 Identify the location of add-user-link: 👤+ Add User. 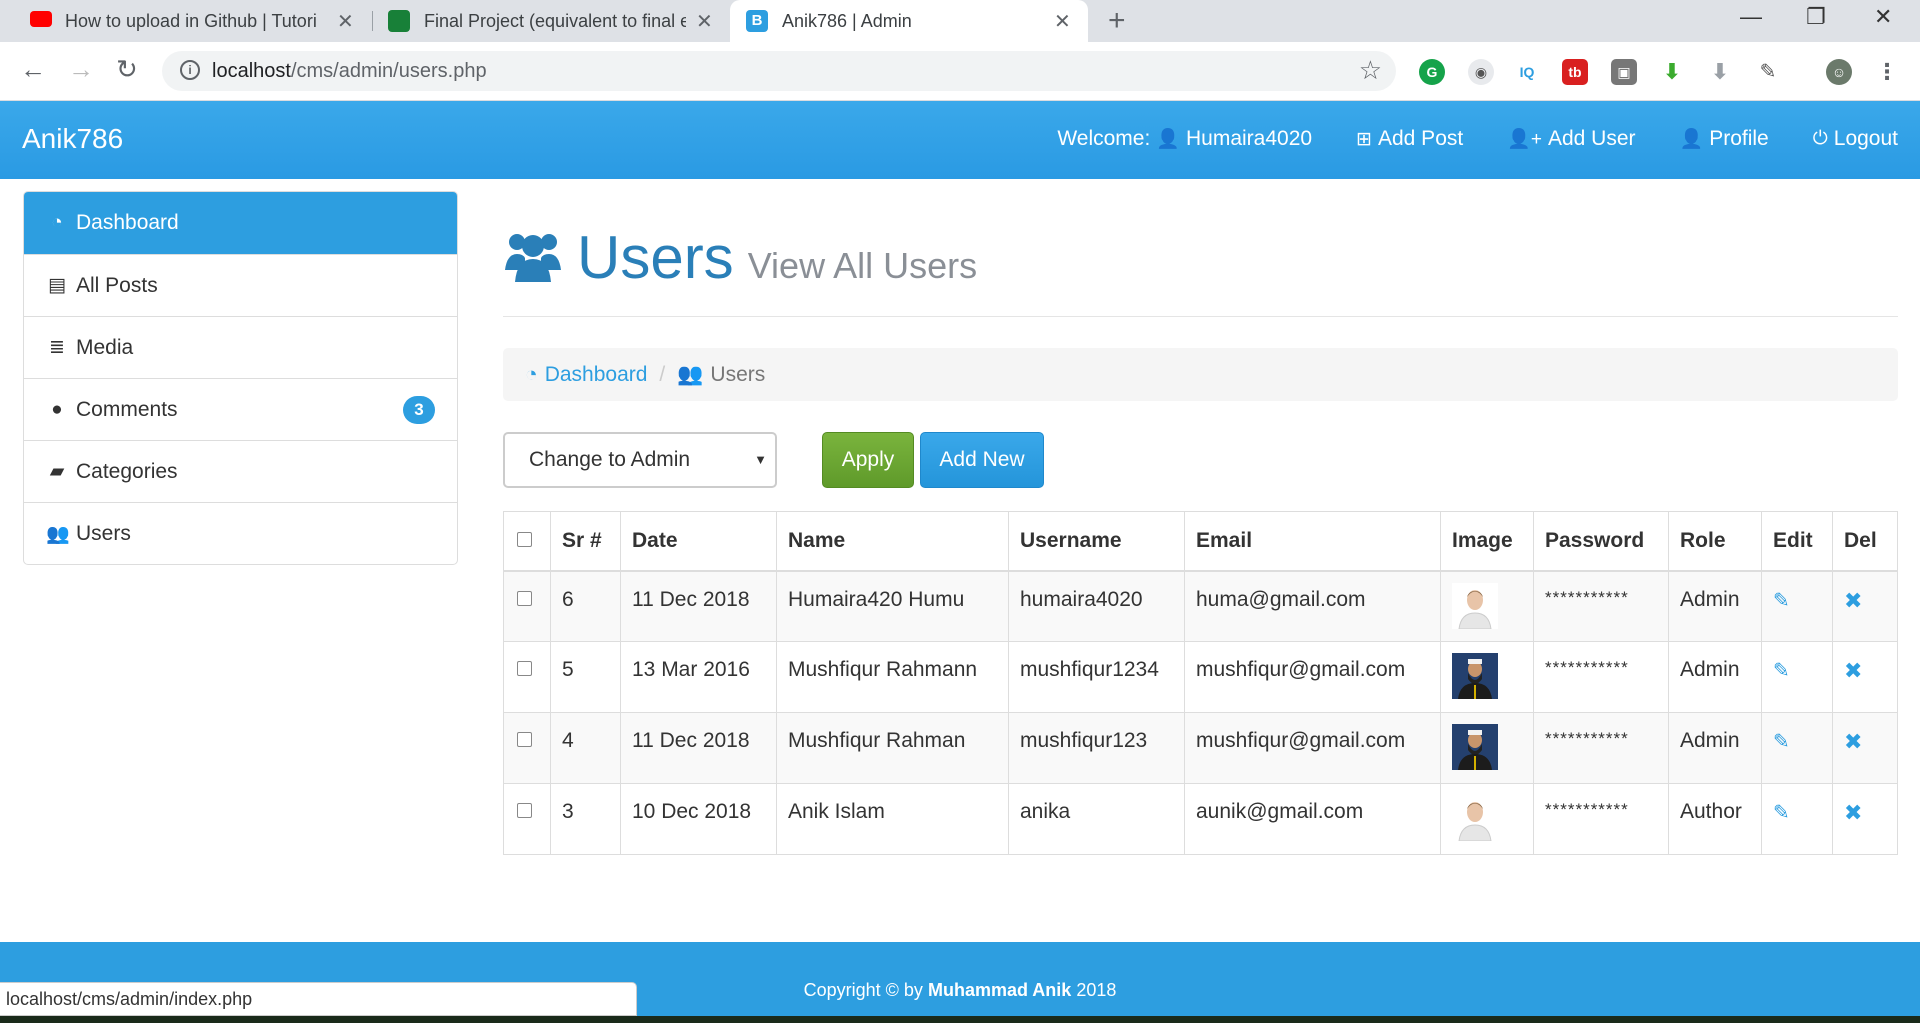
(1571, 139).